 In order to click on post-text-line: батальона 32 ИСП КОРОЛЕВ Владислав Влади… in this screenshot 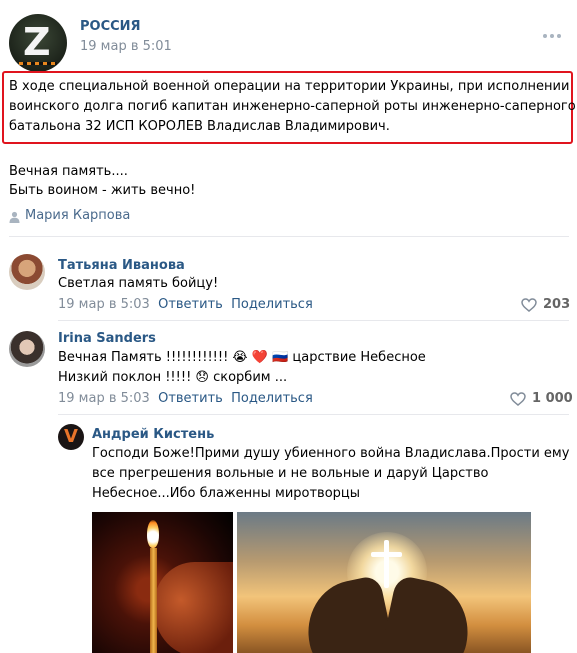, I will do `click(199, 126)`.